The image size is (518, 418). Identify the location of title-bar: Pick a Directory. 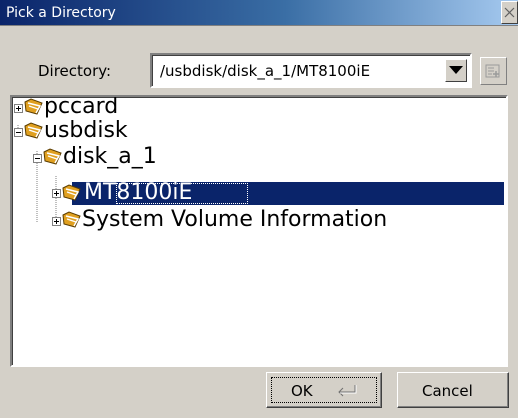
(259, 13).